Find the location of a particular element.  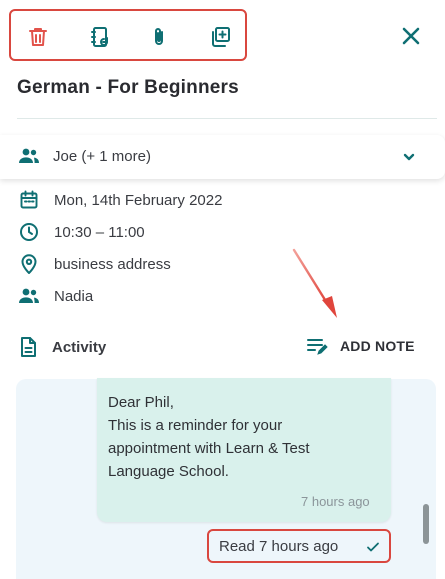

delete-button is located at coordinates (38, 37).